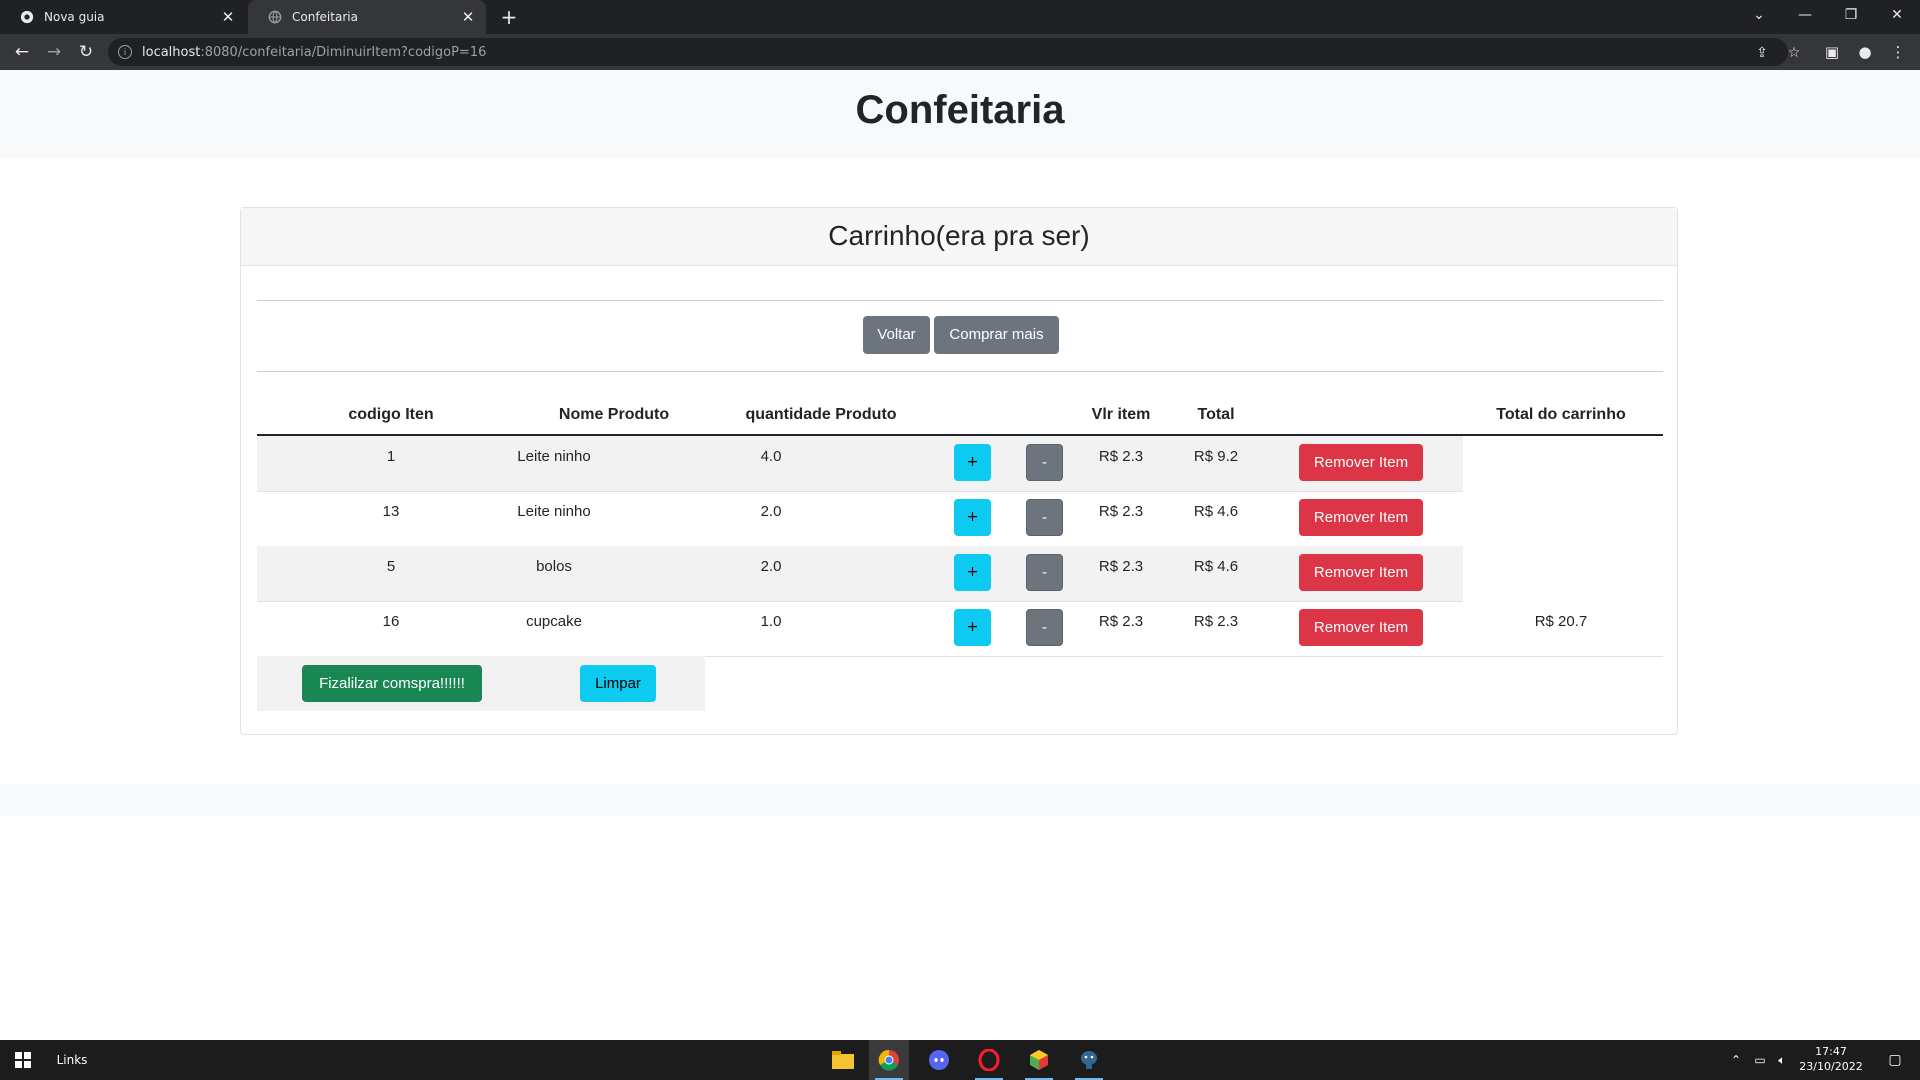  I want to click on volume-icon: 🔈︎, so click(1782, 1060).